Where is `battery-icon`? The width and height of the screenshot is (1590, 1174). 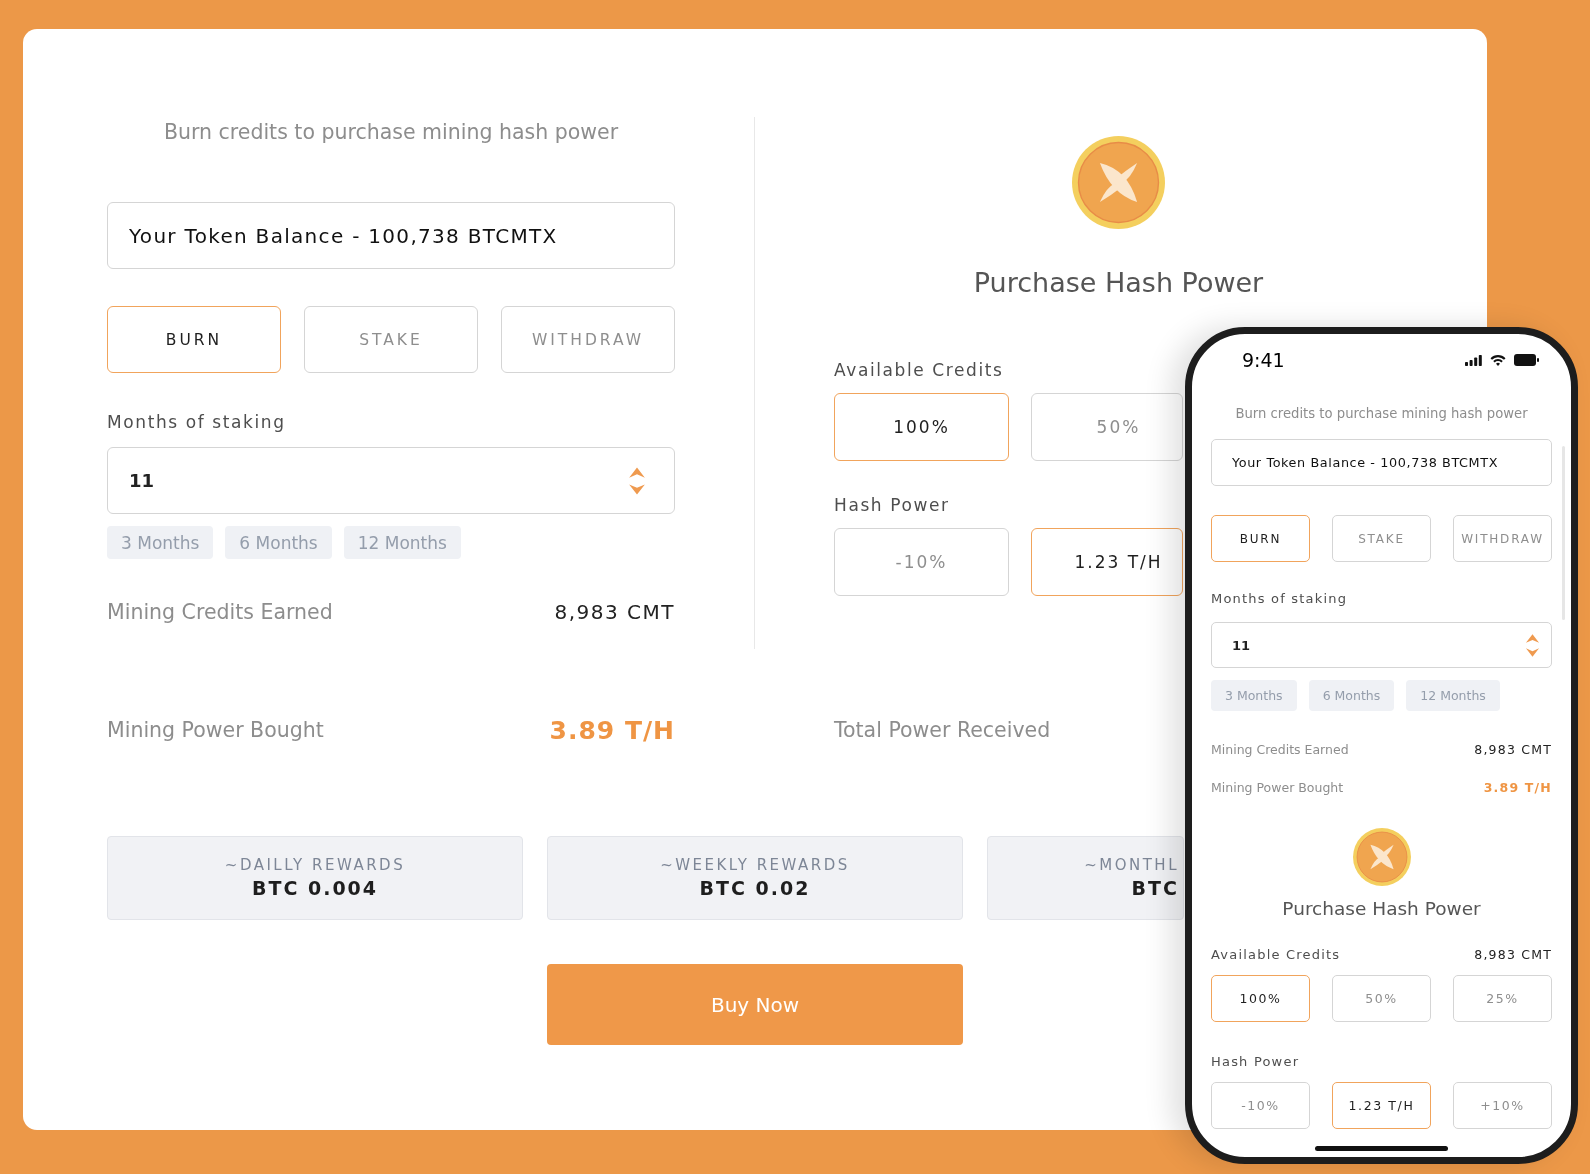 battery-icon is located at coordinates (1526, 360).